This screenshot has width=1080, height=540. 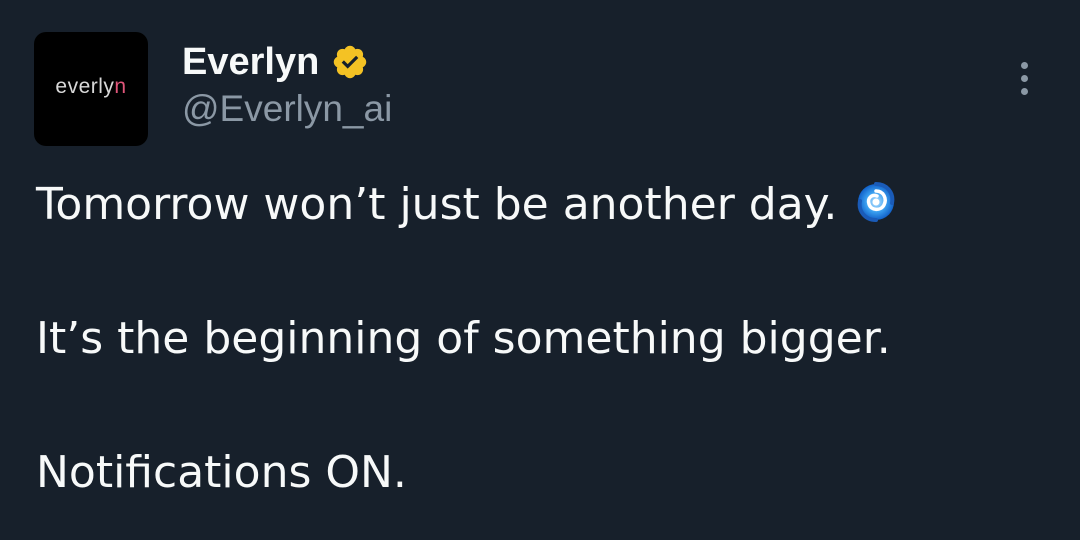 What do you see at coordinates (221, 472) in the screenshot?
I see `tweet-line-3: Notifications ON.` at bounding box center [221, 472].